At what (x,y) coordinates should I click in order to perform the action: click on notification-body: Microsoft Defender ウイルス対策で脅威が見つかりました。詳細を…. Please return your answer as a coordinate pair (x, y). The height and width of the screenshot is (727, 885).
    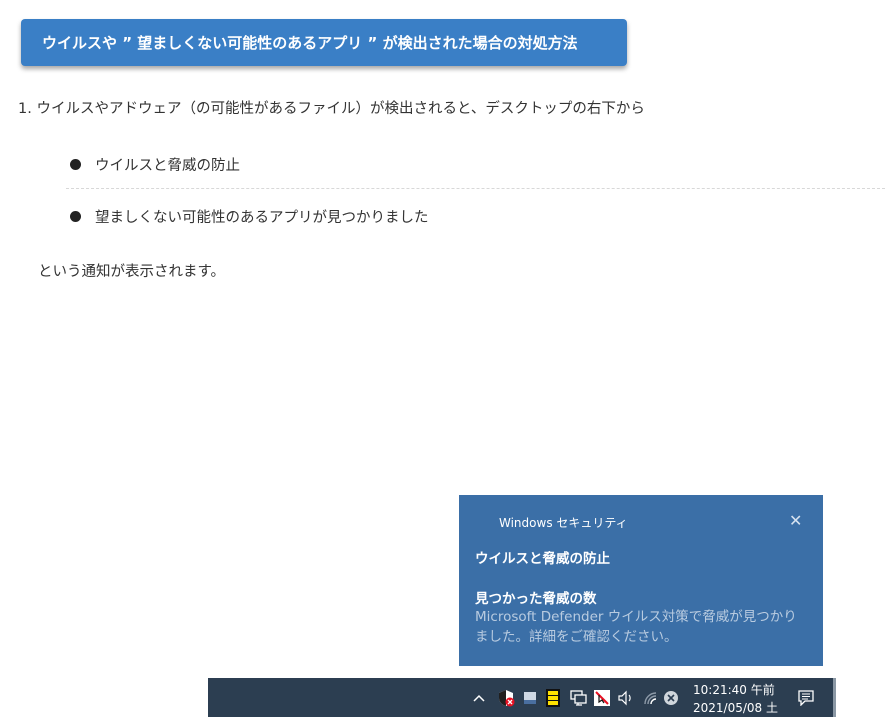
    Looking at the image, I should click on (636, 627).